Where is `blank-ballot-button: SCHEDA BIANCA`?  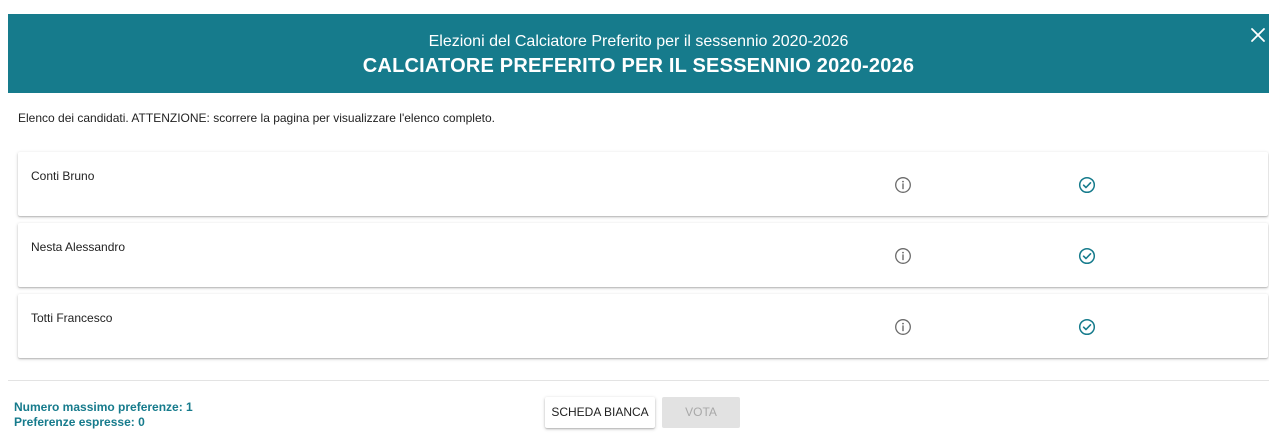 blank-ballot-button: SCHEDA BIANCA is located at coordinates (600, 412).